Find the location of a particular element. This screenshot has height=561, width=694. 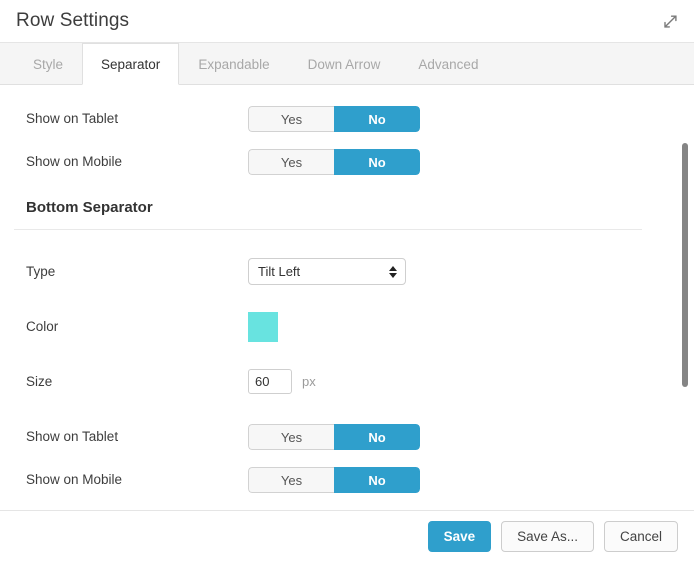

row-size: Size px is located at coordinates (335, 381).